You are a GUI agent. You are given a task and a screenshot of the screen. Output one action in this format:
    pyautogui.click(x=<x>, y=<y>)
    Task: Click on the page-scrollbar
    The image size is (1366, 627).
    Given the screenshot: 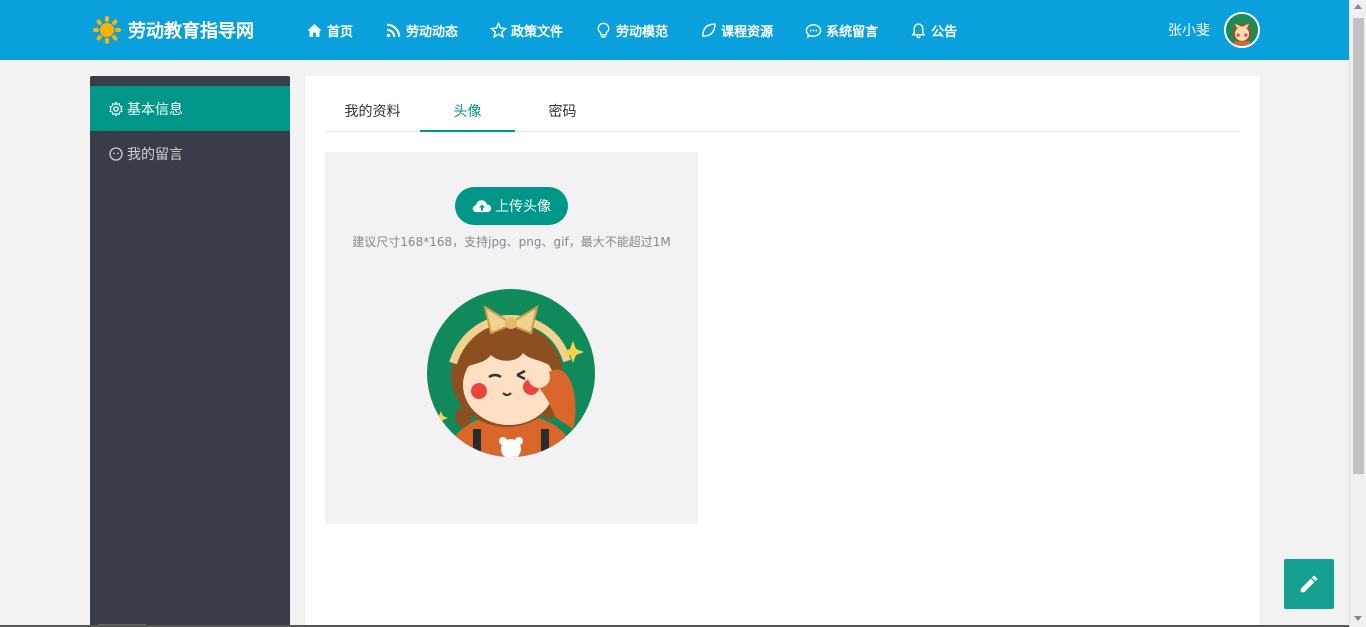 What is the action you would take?
    pyautogui.click(x=1357, y=313)
    